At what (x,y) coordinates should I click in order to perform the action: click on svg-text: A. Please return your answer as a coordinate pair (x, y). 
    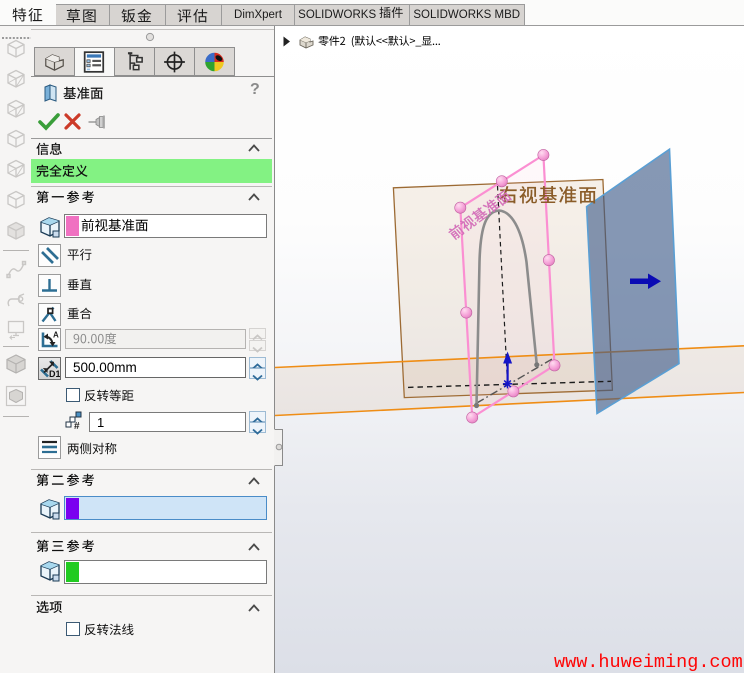
    Looking at the image, I should click on (56, 335).